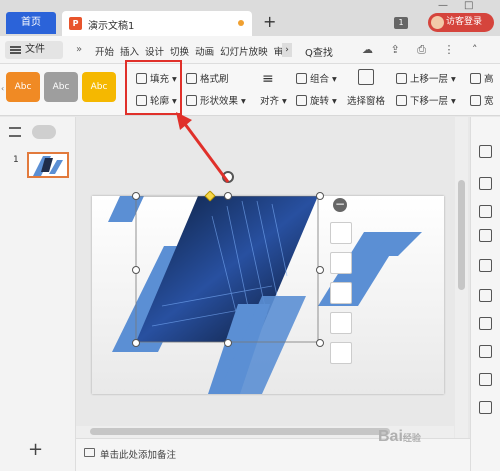  I want to click on shape-icon, so click(485, 235).